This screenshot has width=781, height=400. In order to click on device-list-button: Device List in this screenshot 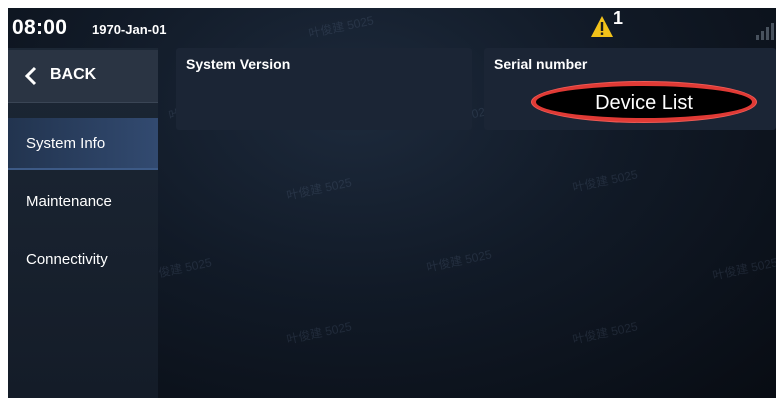, I will do `click(644, 102)`.